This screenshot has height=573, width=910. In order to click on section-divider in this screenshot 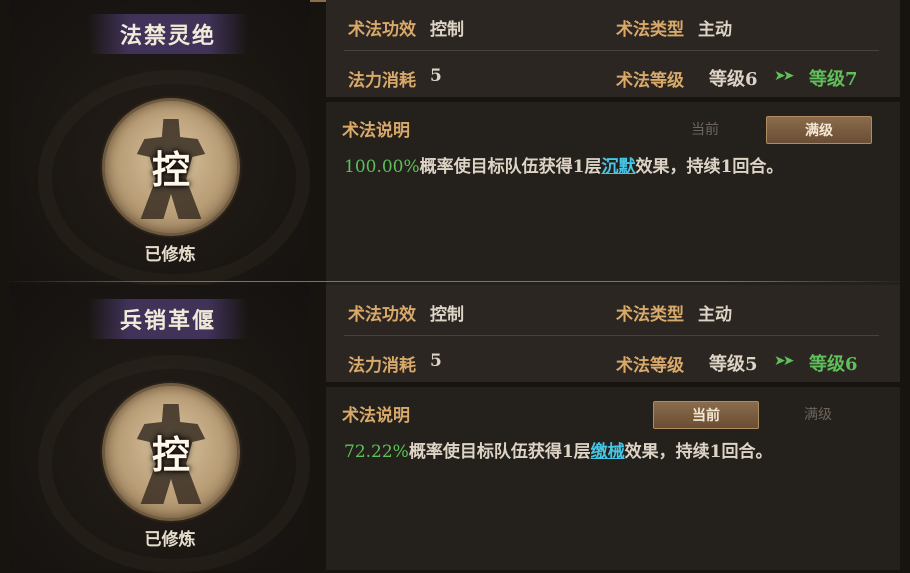, I will do `click(455, 281)`.